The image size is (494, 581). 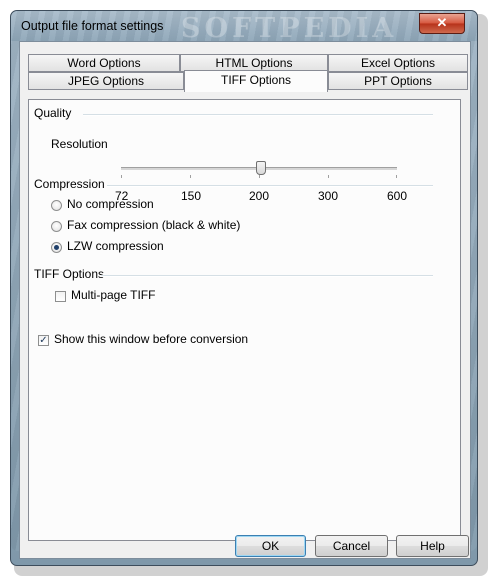 What do you see at coordinates (69, 184) in the screenshot?
I see `compression-group-label: Compression` at bounding box center [69, 184].